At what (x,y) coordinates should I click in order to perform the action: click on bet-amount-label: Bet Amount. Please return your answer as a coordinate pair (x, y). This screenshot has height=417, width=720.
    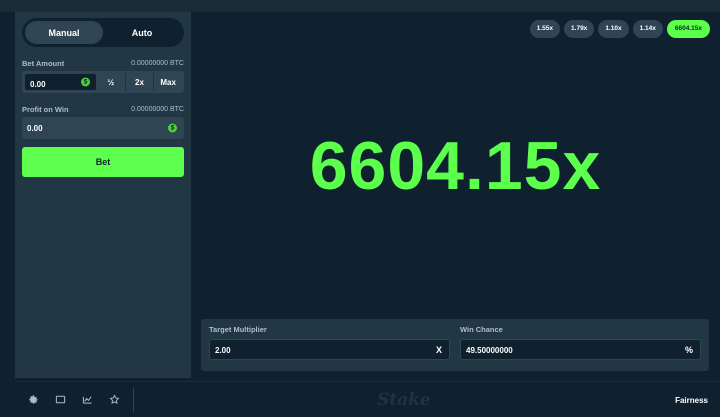
    Looking at the image, I should click on (43, 63).